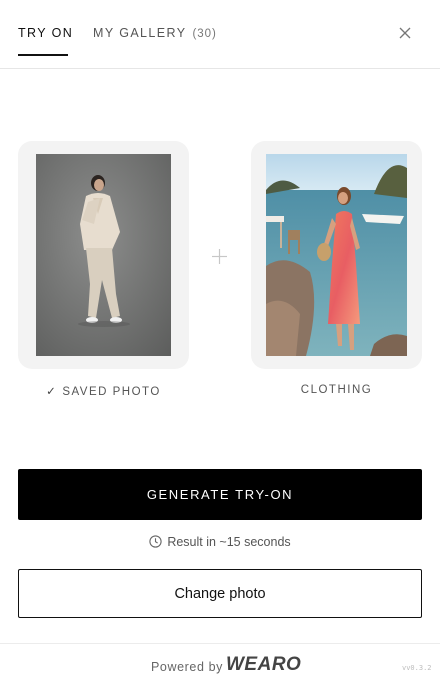 The width and height of the screenshot is (440, 687). I want to click on clock-icon, so click(155, 541).